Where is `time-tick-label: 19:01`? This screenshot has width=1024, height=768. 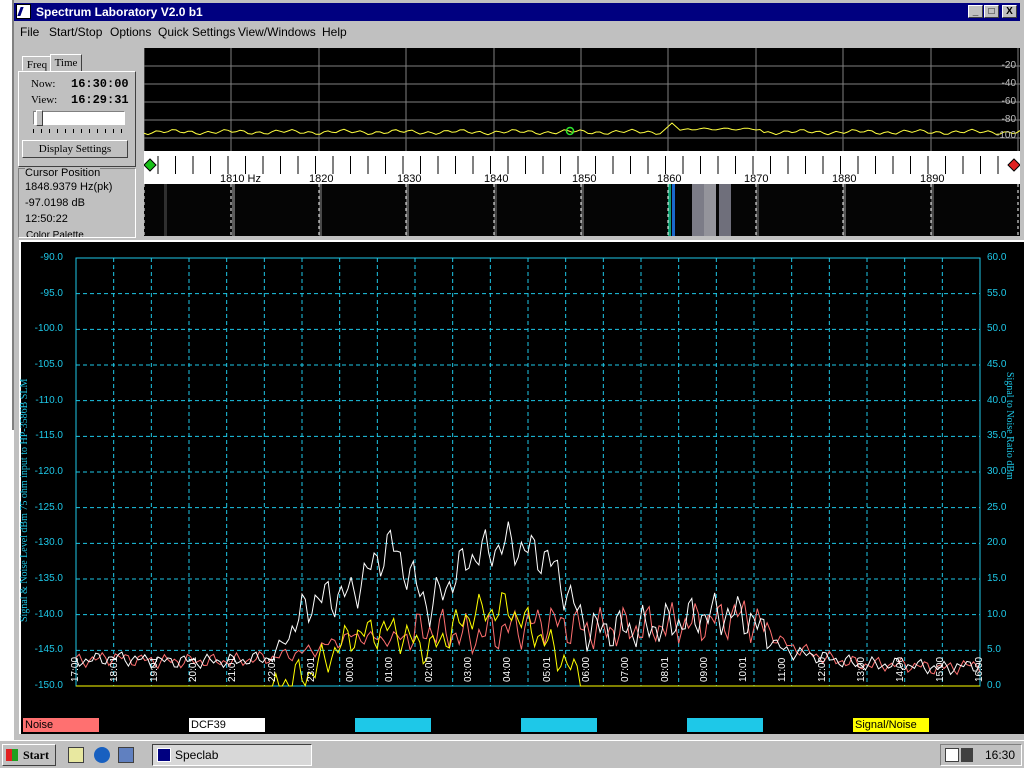
time-tick-label: 19:01 is located at coordinates (154, 669).